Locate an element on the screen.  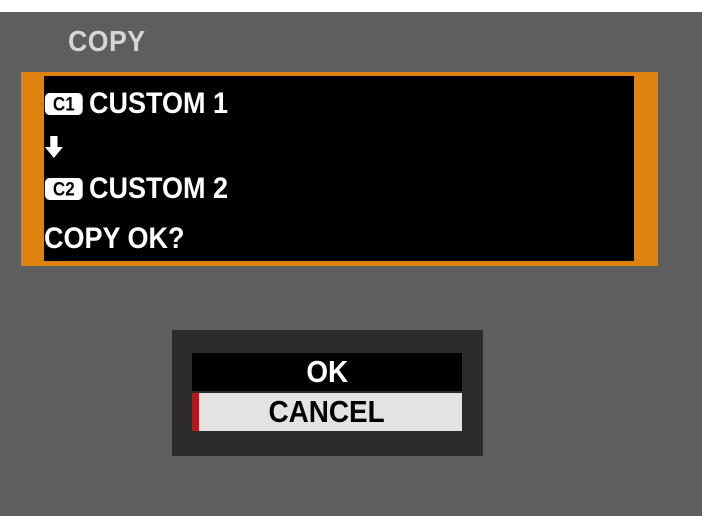
destination-line: C2 CUSTOM 2 is located at coordinates (136, 189).